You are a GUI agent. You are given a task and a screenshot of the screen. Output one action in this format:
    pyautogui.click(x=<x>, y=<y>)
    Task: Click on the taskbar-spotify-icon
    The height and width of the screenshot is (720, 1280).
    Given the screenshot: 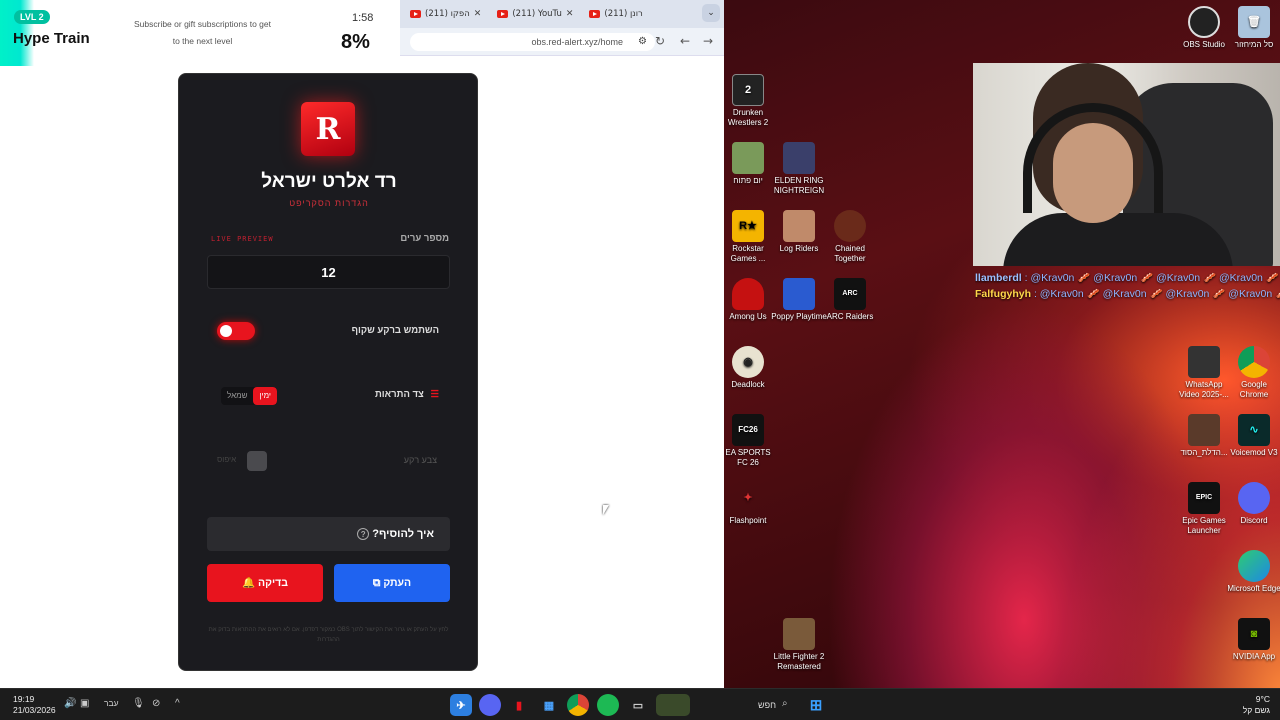 What is the action you would take?
    pyautogui.click(x=608, y=705)
    